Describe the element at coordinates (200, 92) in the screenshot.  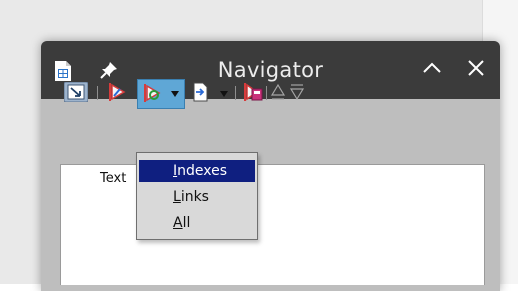
I see `drag-mode-icon` at that location.